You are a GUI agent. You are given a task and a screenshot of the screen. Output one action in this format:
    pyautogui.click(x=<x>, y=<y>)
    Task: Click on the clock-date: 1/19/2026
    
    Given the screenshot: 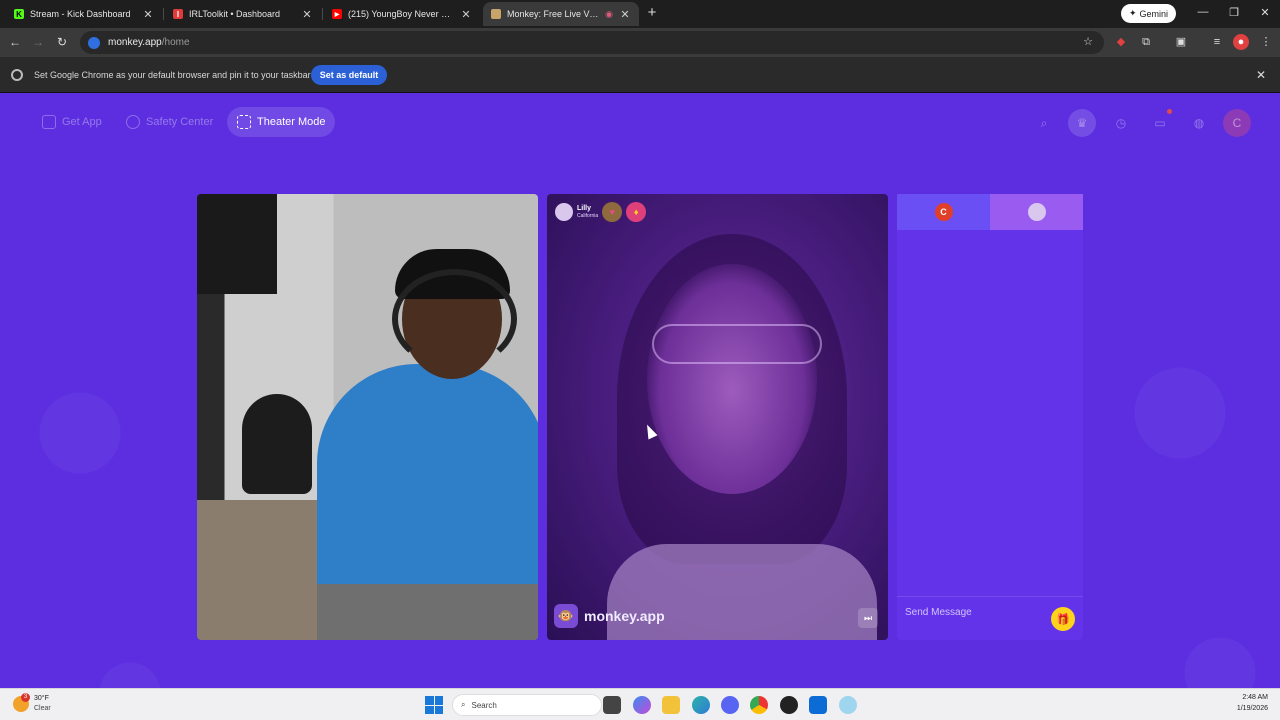 What is the action you would take?
    pyautogui.click(x=1252, y=708)
    